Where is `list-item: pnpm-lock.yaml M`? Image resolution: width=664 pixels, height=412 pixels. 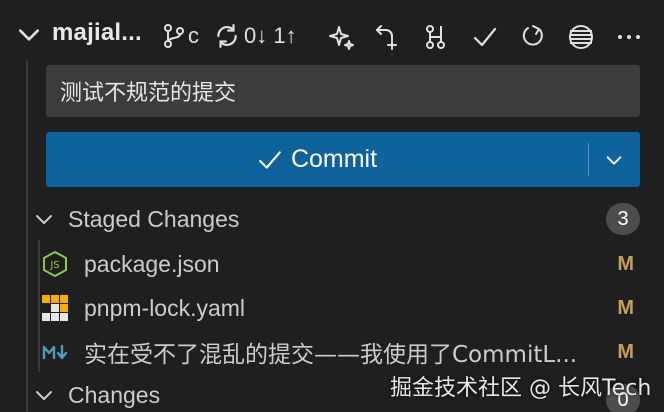
list-item: pnpm-lock.yaml M is located at coordinates (352, 308).